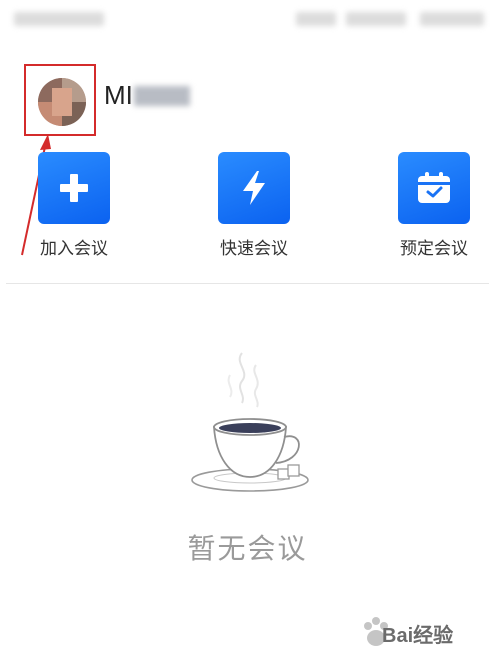 This screenshot has width=495, height=663. I want to click on status-bar-battery-blur, so click(452, 19).